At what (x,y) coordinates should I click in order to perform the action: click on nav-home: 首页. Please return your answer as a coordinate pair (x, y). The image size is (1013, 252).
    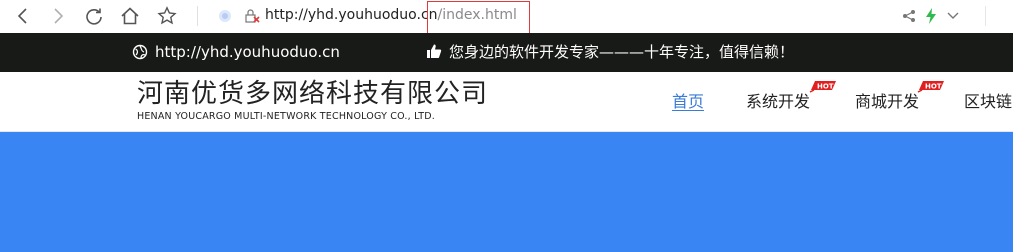
    Looking at the image, I should click on (688, 102).